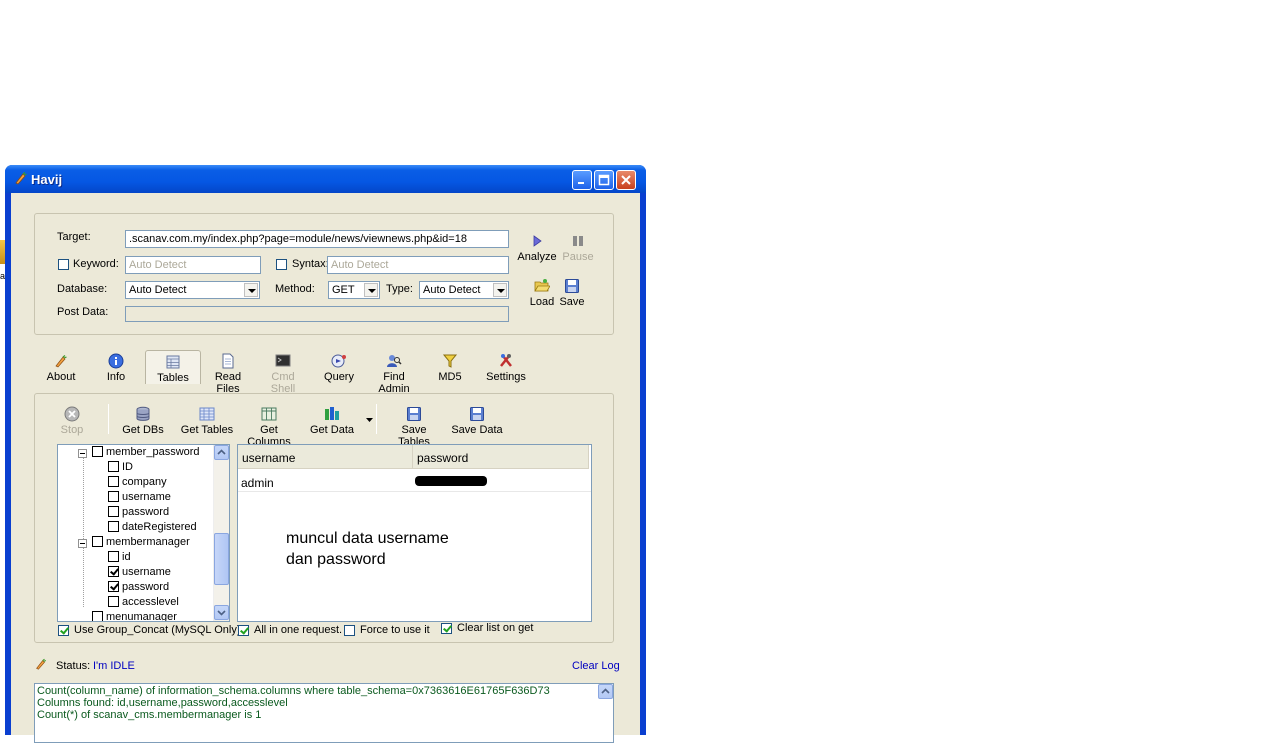  I want to click on force-checkbox, so click(349, 630).